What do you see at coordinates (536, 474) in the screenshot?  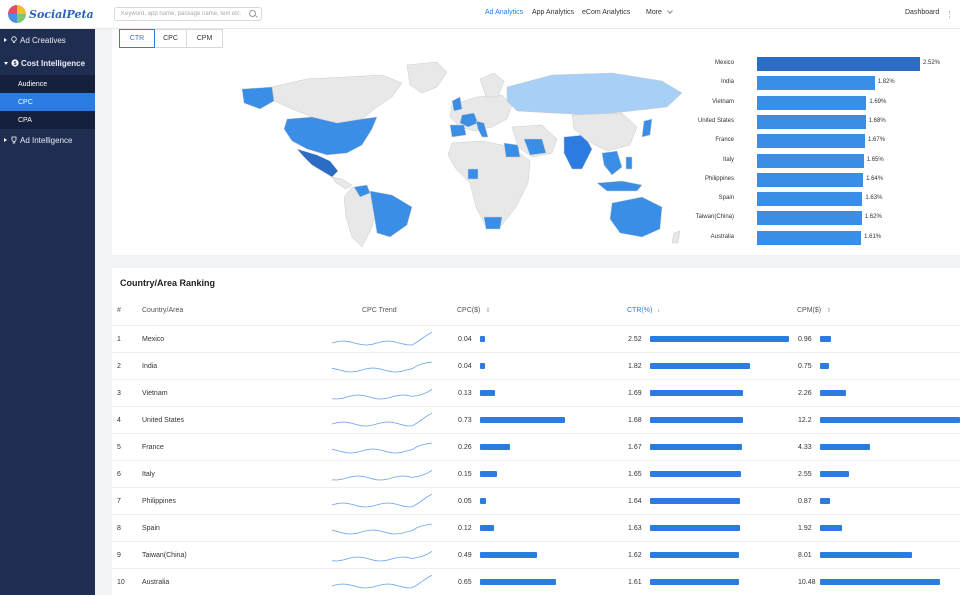 I see `table-row: 6 Italy 0.15 1.65 2.55` at bounding box center [536, 474].